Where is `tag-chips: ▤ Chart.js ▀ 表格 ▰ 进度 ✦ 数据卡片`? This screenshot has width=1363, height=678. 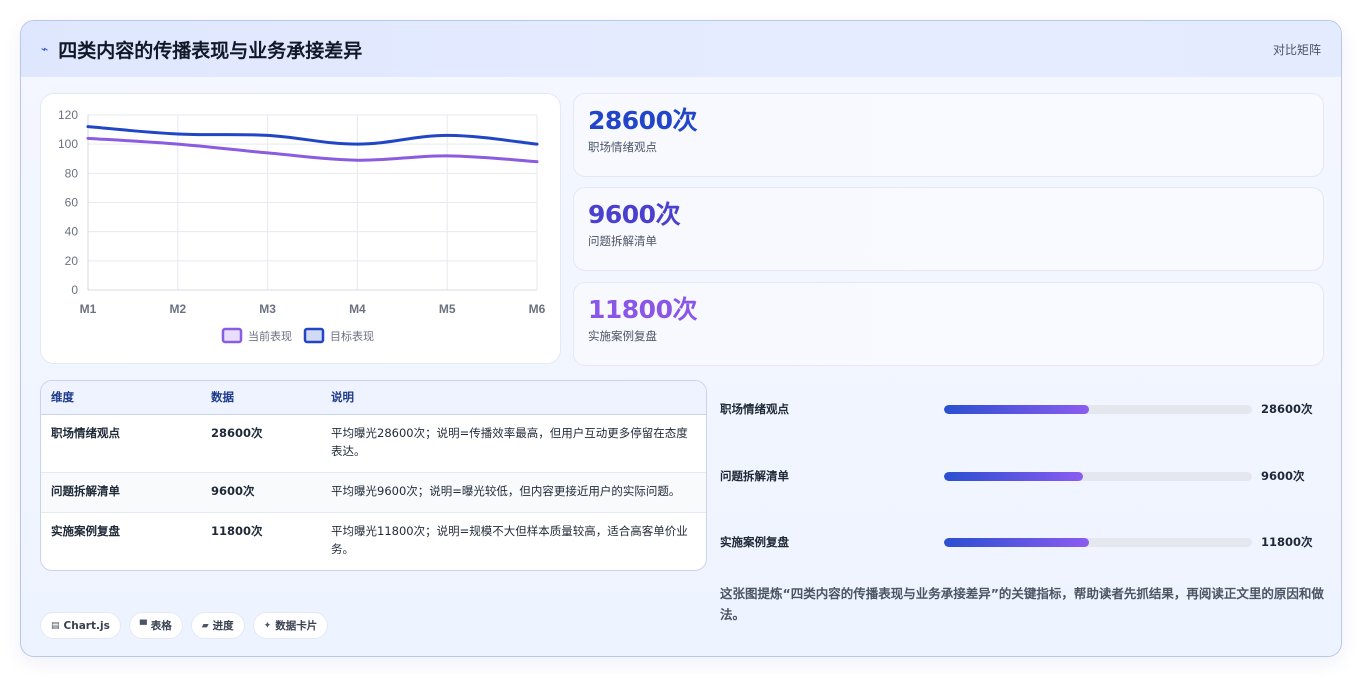 tag-chips: ▤ Chart.js ▀ 表格 ▰ 进度 ✦ 数据卡片 is located at coordinates (184, 625).